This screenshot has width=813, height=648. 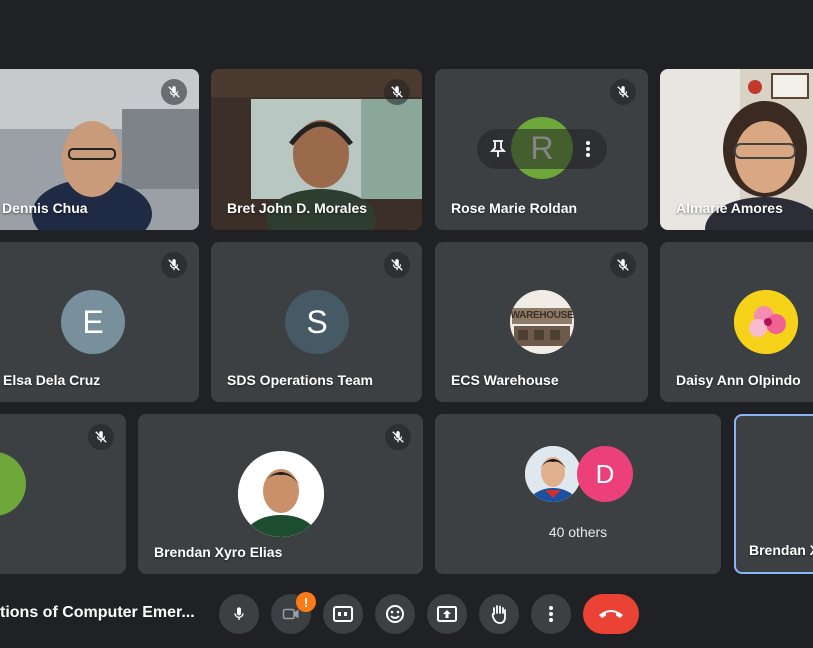 I want to click on camera-off-icon, so click(x=290, y=614).